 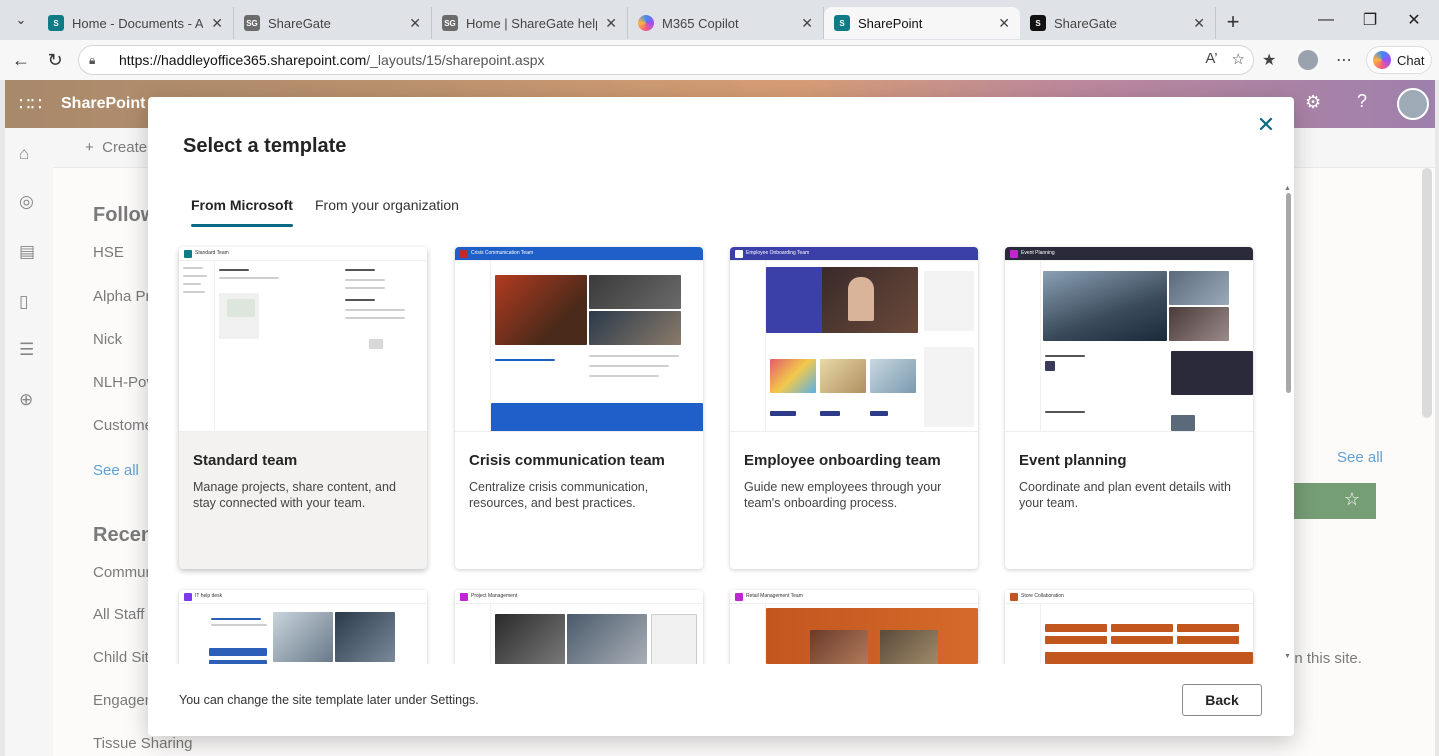 What do you see at coordinates (1238, 59) in the screenshot?
I see `star-icon: ☆` at bounding box center [1238, 59].